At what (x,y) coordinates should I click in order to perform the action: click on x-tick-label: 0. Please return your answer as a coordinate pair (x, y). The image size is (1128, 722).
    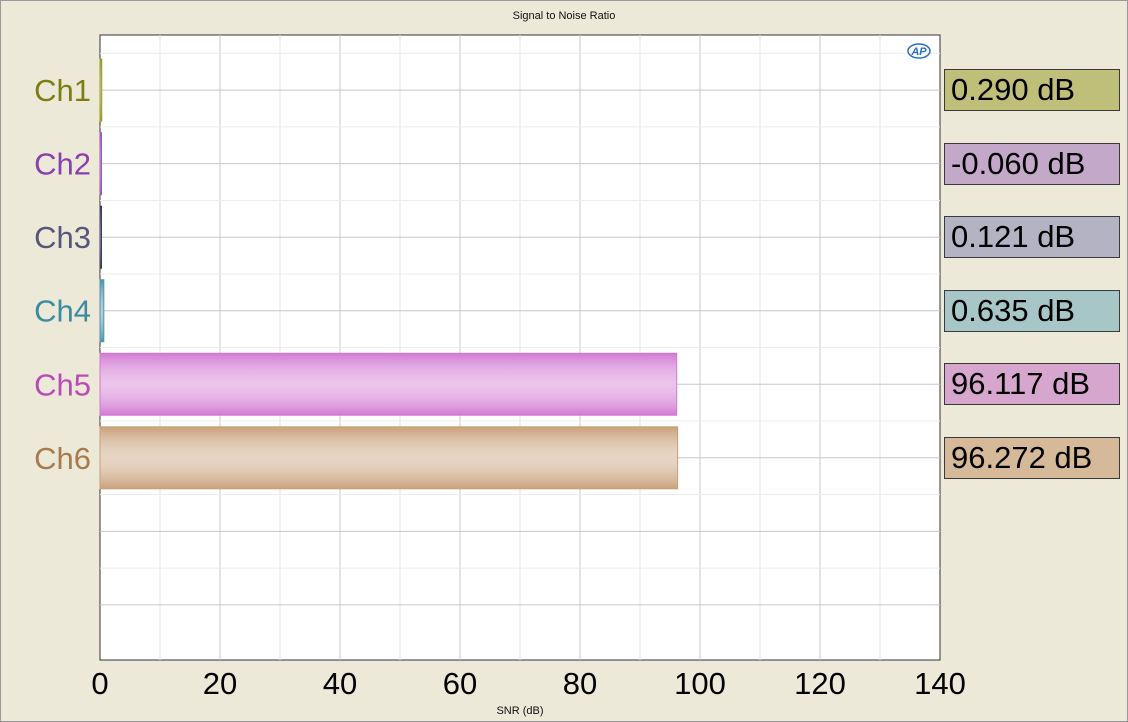
    Looking at the image, I should click on (99, 683).